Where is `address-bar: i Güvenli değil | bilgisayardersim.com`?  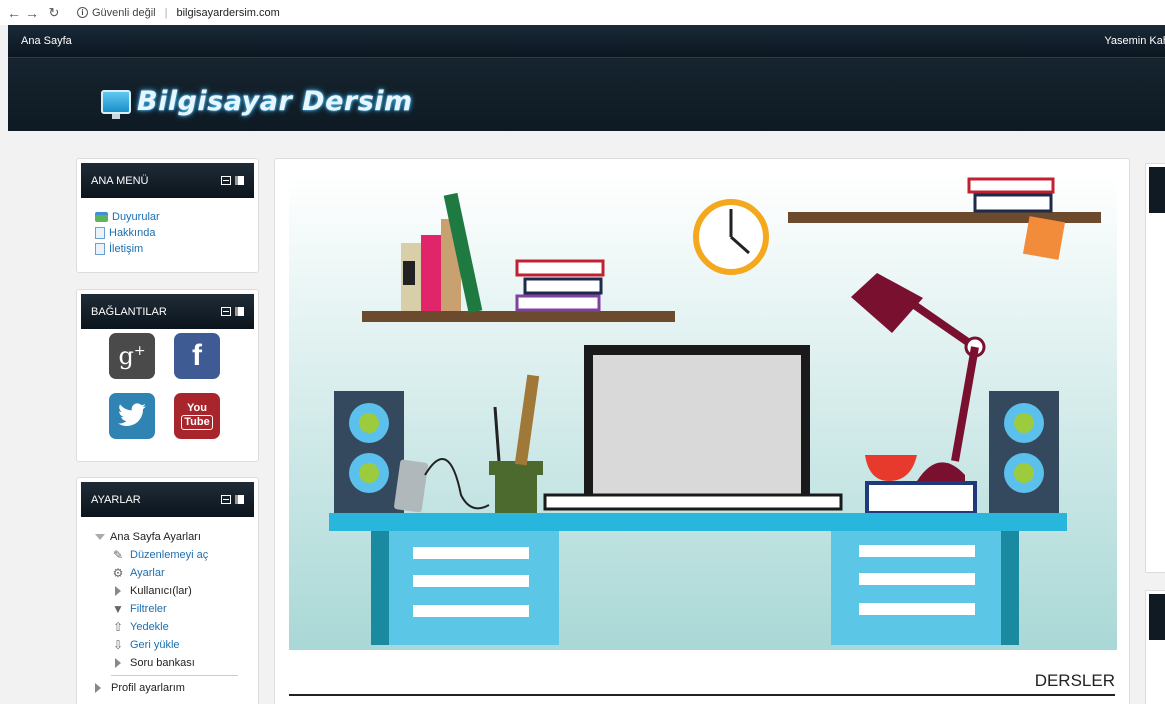 address-bar: i Güvenli değil | bilgisayardersim.com is located at coordinates (178, 13).